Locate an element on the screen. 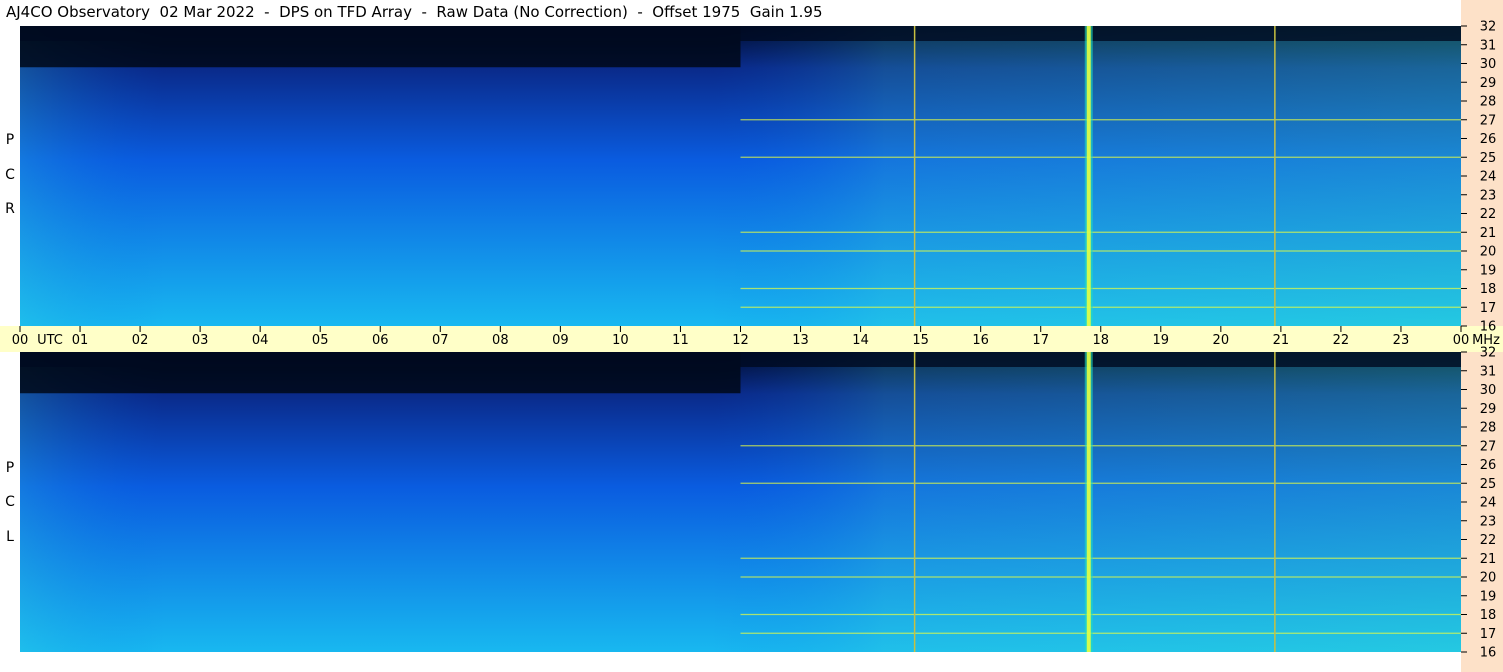  x-tick-label: 11 is located at coordinates (680, 340).